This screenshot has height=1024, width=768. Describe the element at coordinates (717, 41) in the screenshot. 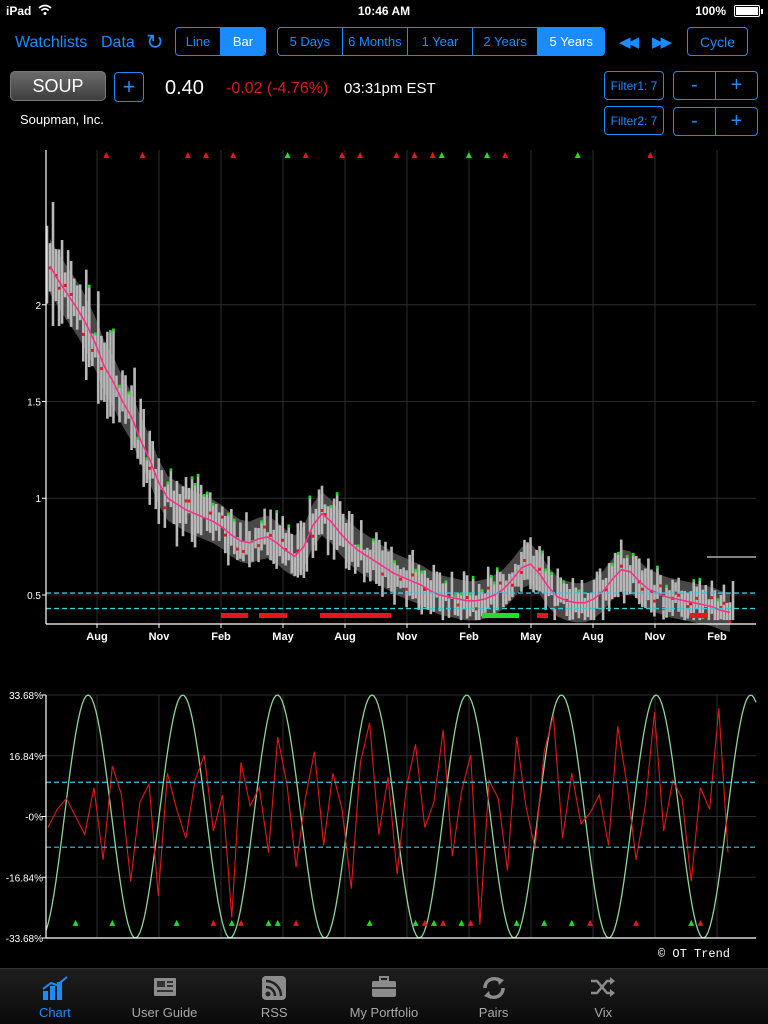

I see `cycle-button: Cycle` at that location.